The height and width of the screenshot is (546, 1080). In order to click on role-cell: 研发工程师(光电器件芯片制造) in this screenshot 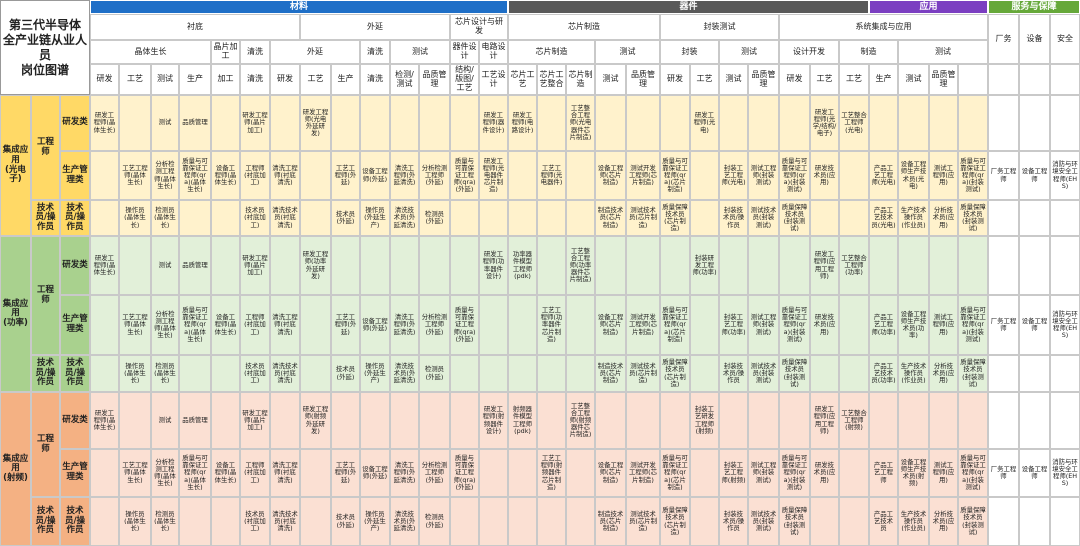, I will do `click(493, 175)`.